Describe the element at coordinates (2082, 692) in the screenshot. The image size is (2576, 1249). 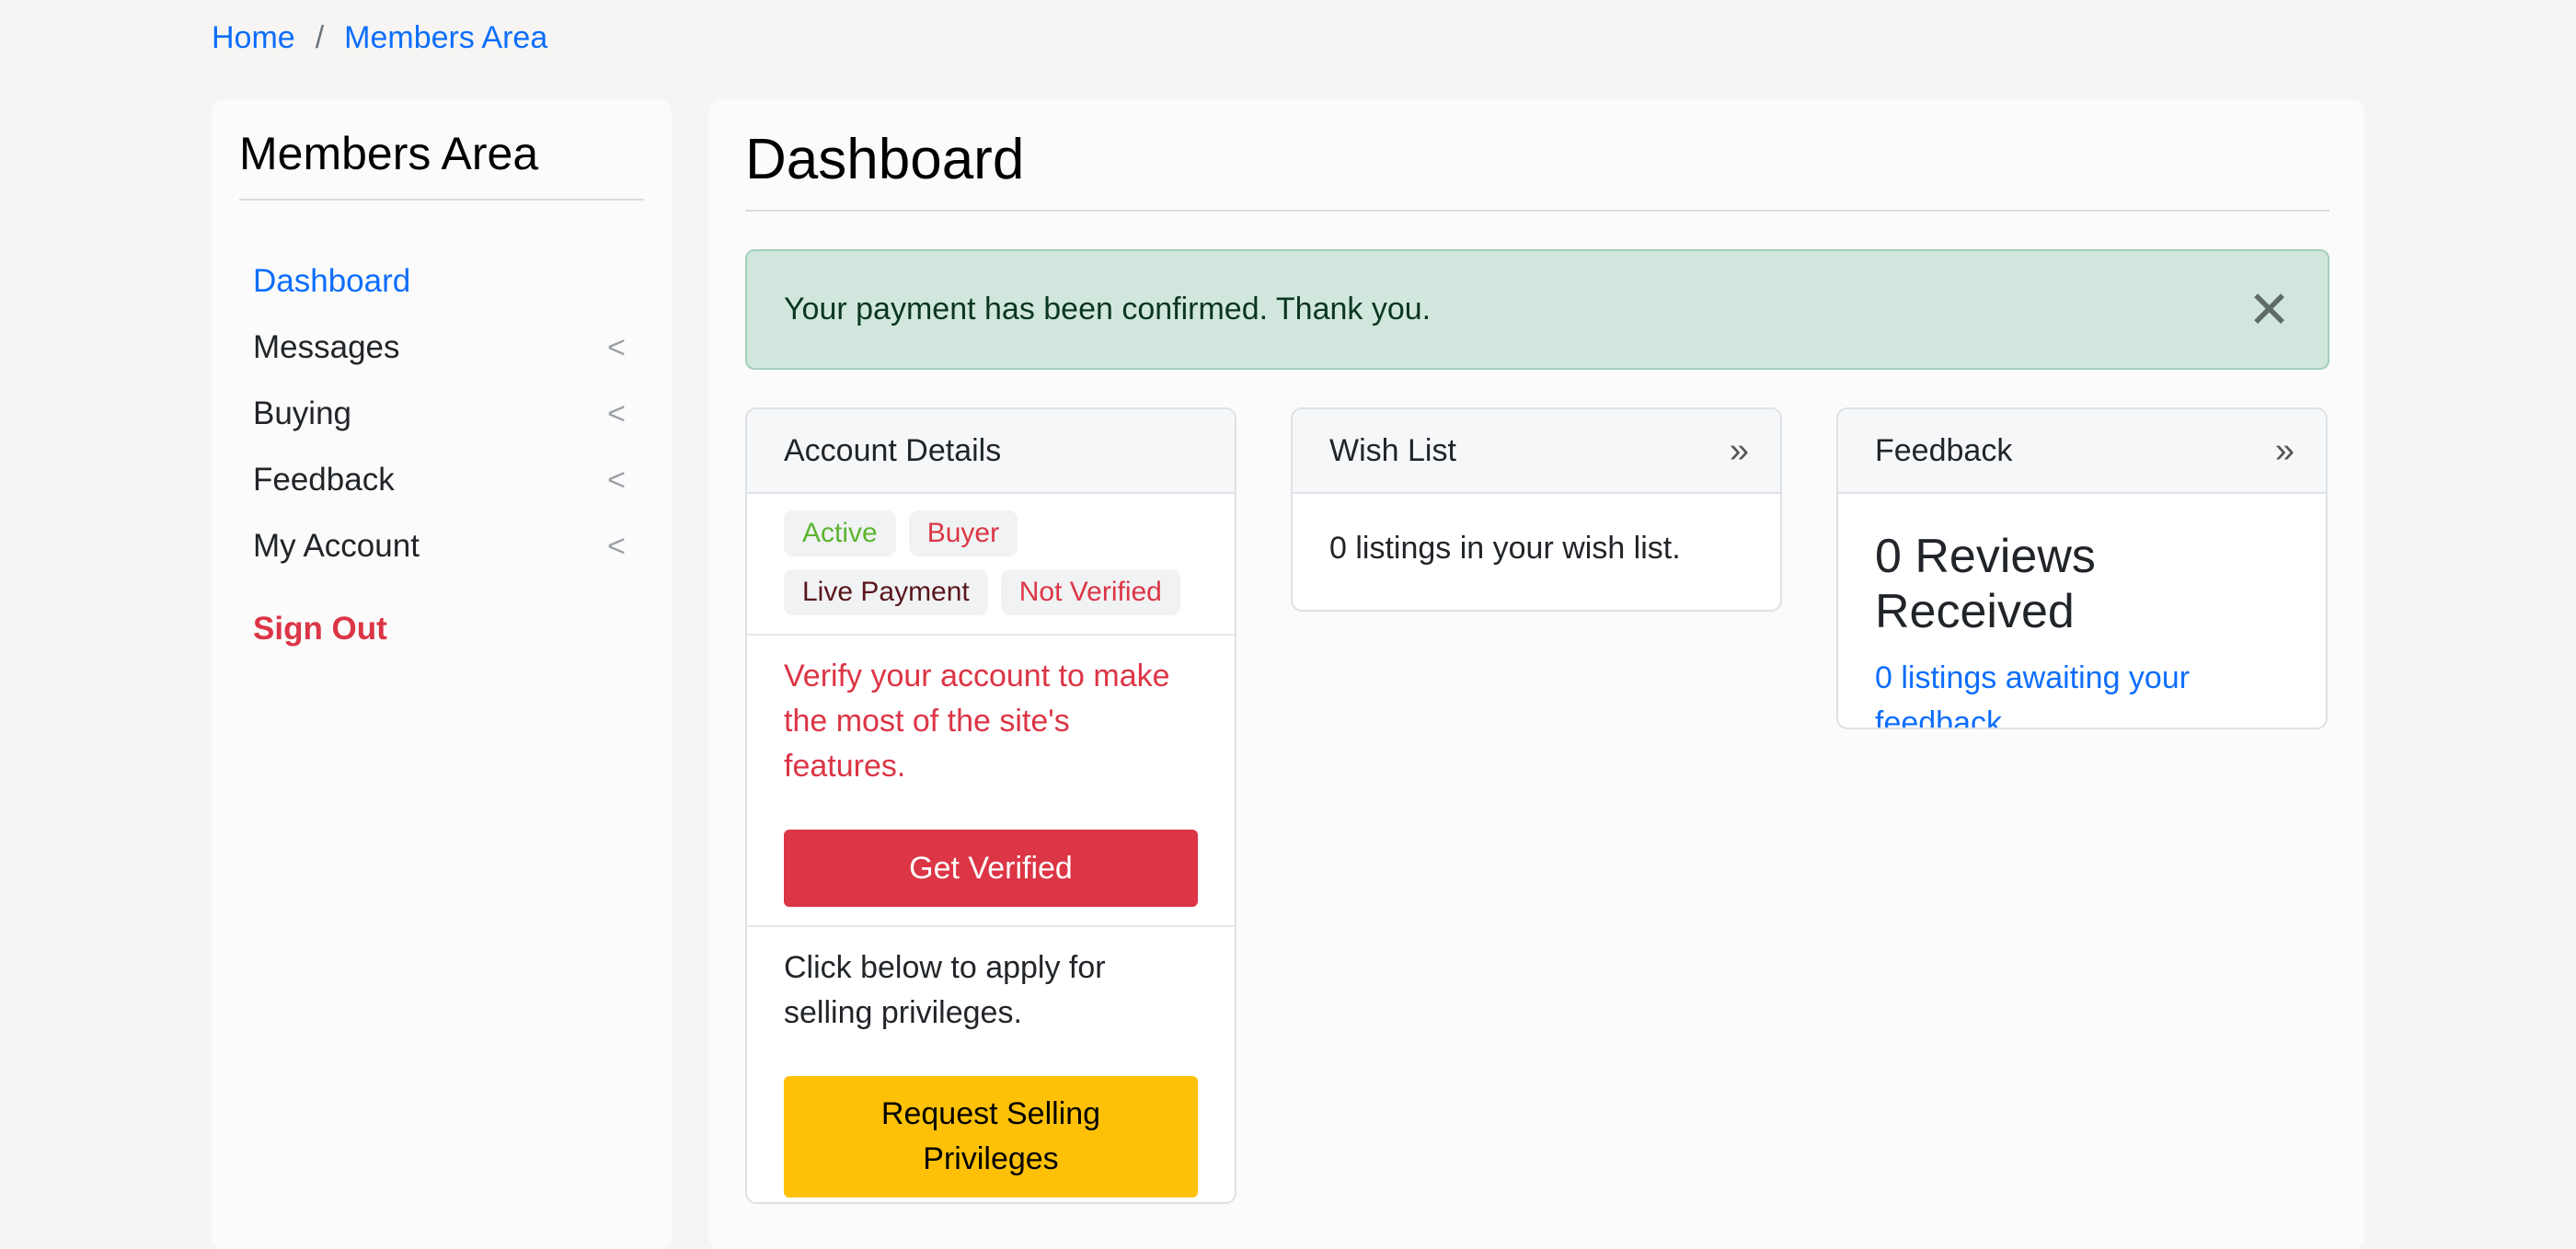
I see `awaiting-feedback-link: 0 listings awaiting your feedback.` at that location.